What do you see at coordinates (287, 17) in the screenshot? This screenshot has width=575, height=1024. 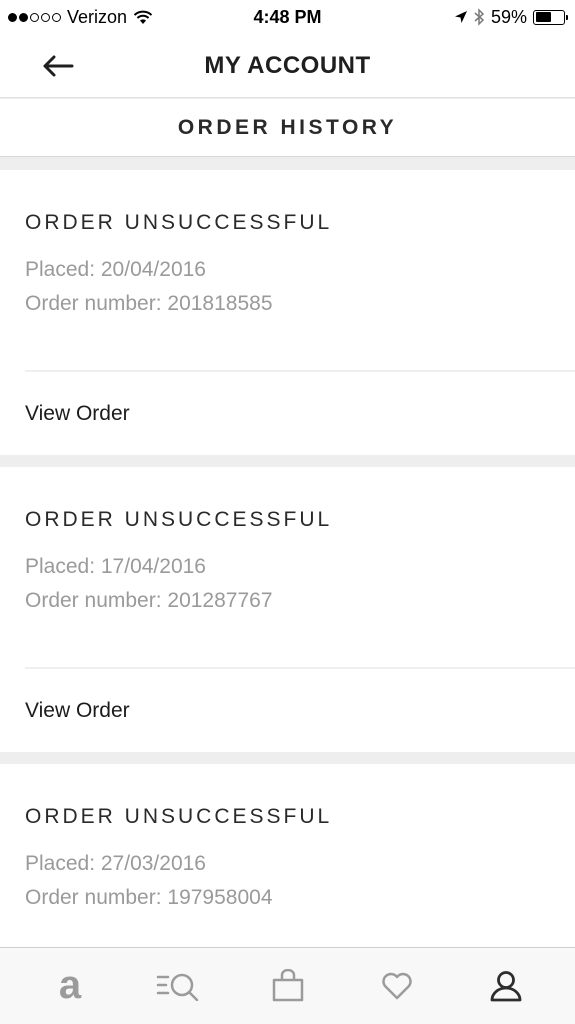 I see `status-bar: Verizon 4:48 PM 59%` at bounding box center [287, 17].